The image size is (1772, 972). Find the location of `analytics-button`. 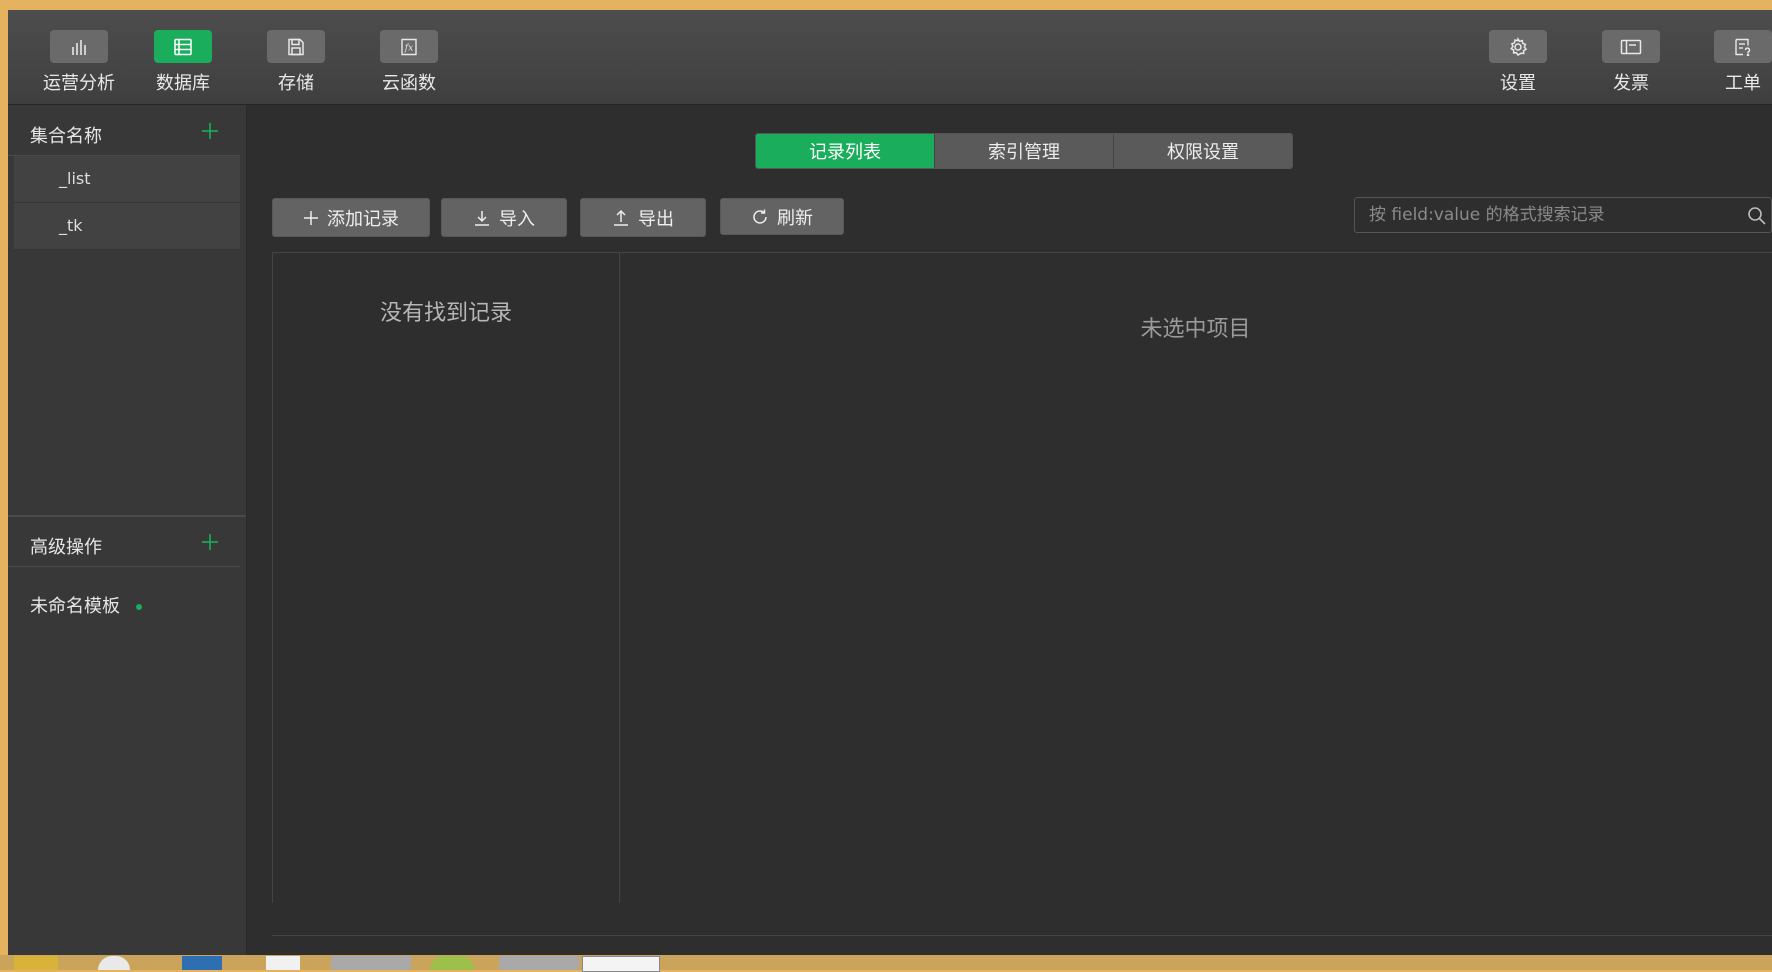

analytics-button is located at coordinates (79, 46).